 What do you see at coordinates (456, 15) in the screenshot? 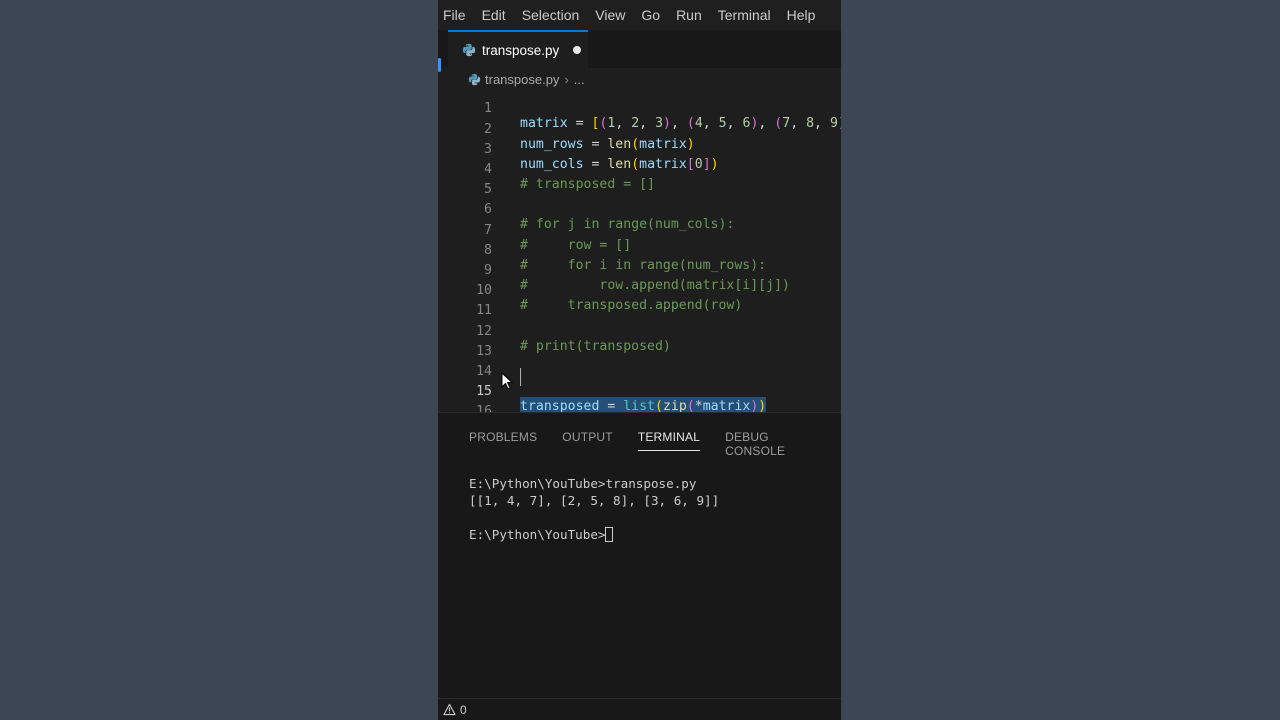
I see `menu-file: File` at bounding box center [456, 15].